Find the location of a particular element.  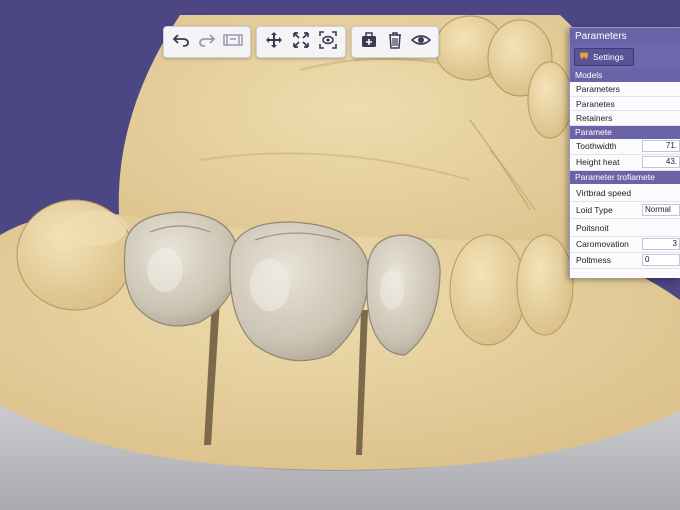

add-item-button is located at coordinates (369, 42).